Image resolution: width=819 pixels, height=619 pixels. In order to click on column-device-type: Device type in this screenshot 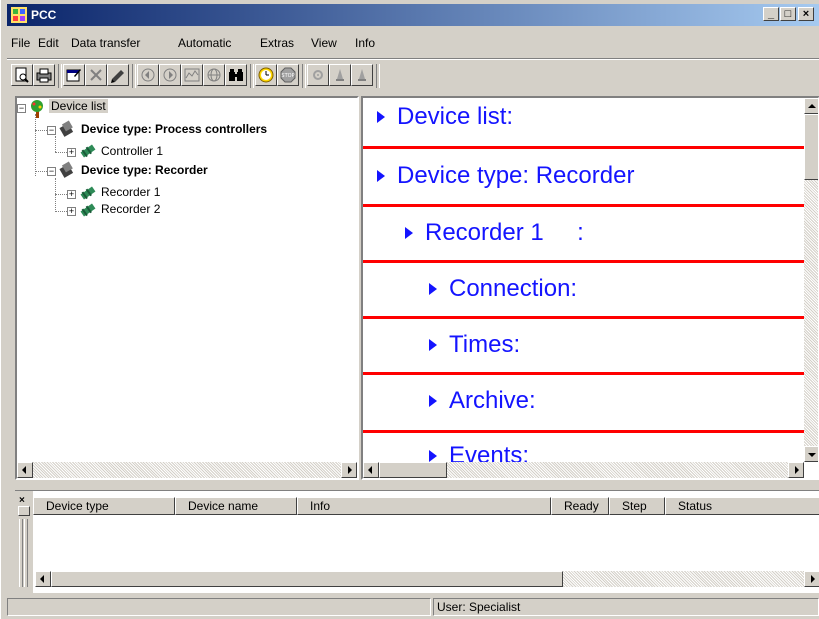, I will do `click(104, 506)`.